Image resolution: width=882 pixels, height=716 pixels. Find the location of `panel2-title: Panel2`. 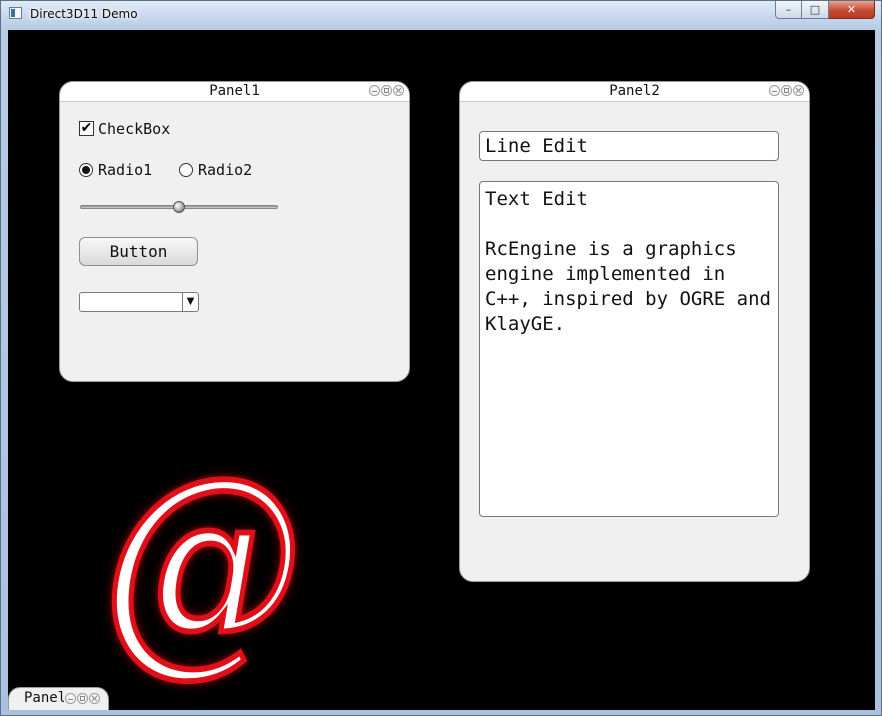

panel2-title: Panel2 is located at coordinates (634, 91).